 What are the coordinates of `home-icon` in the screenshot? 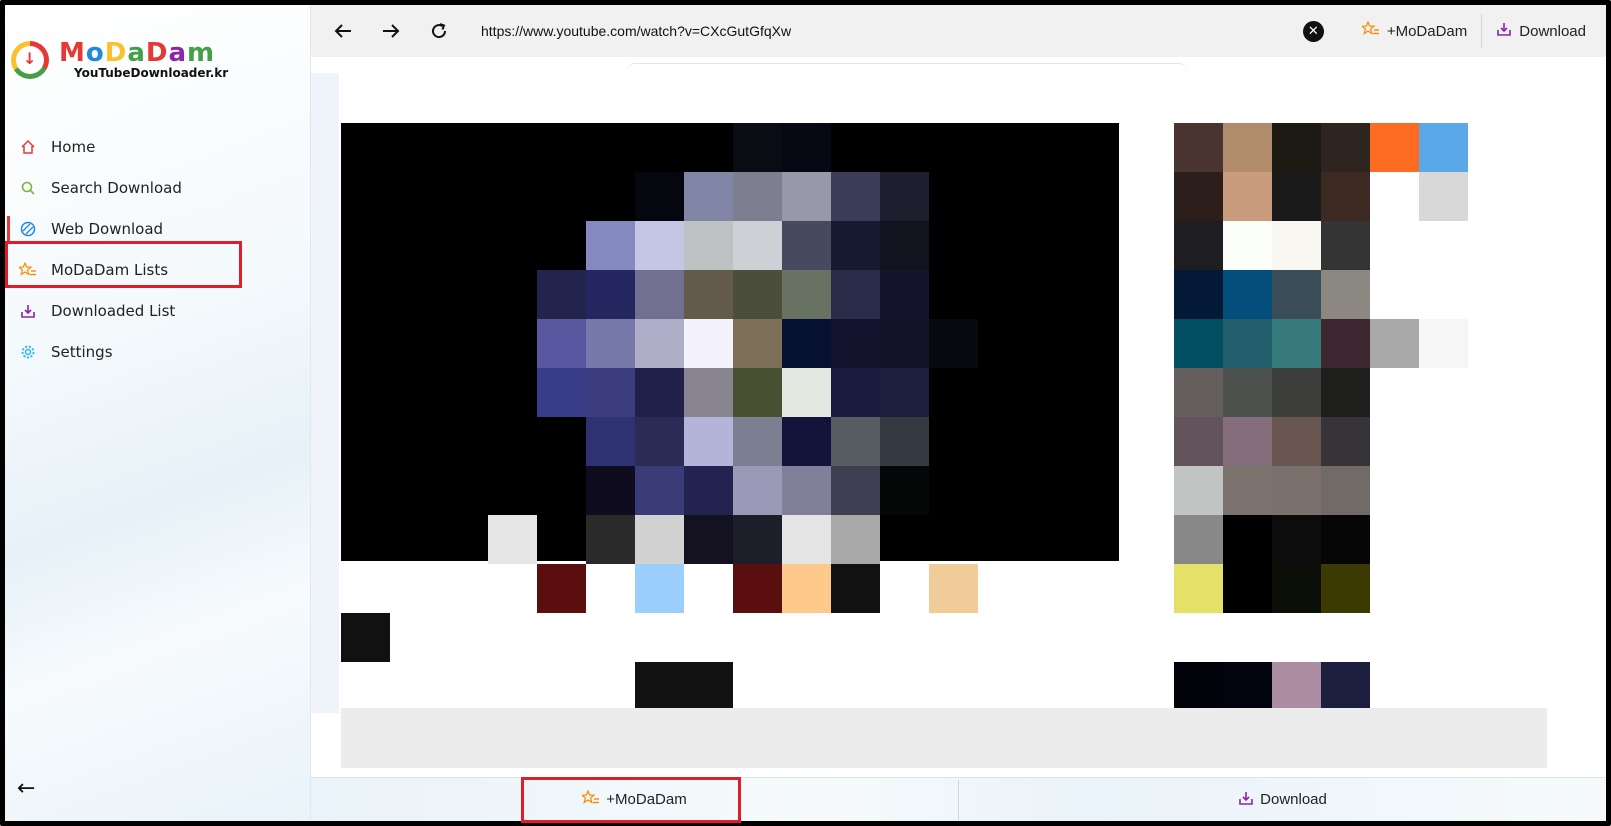 It's located at (28, 147).